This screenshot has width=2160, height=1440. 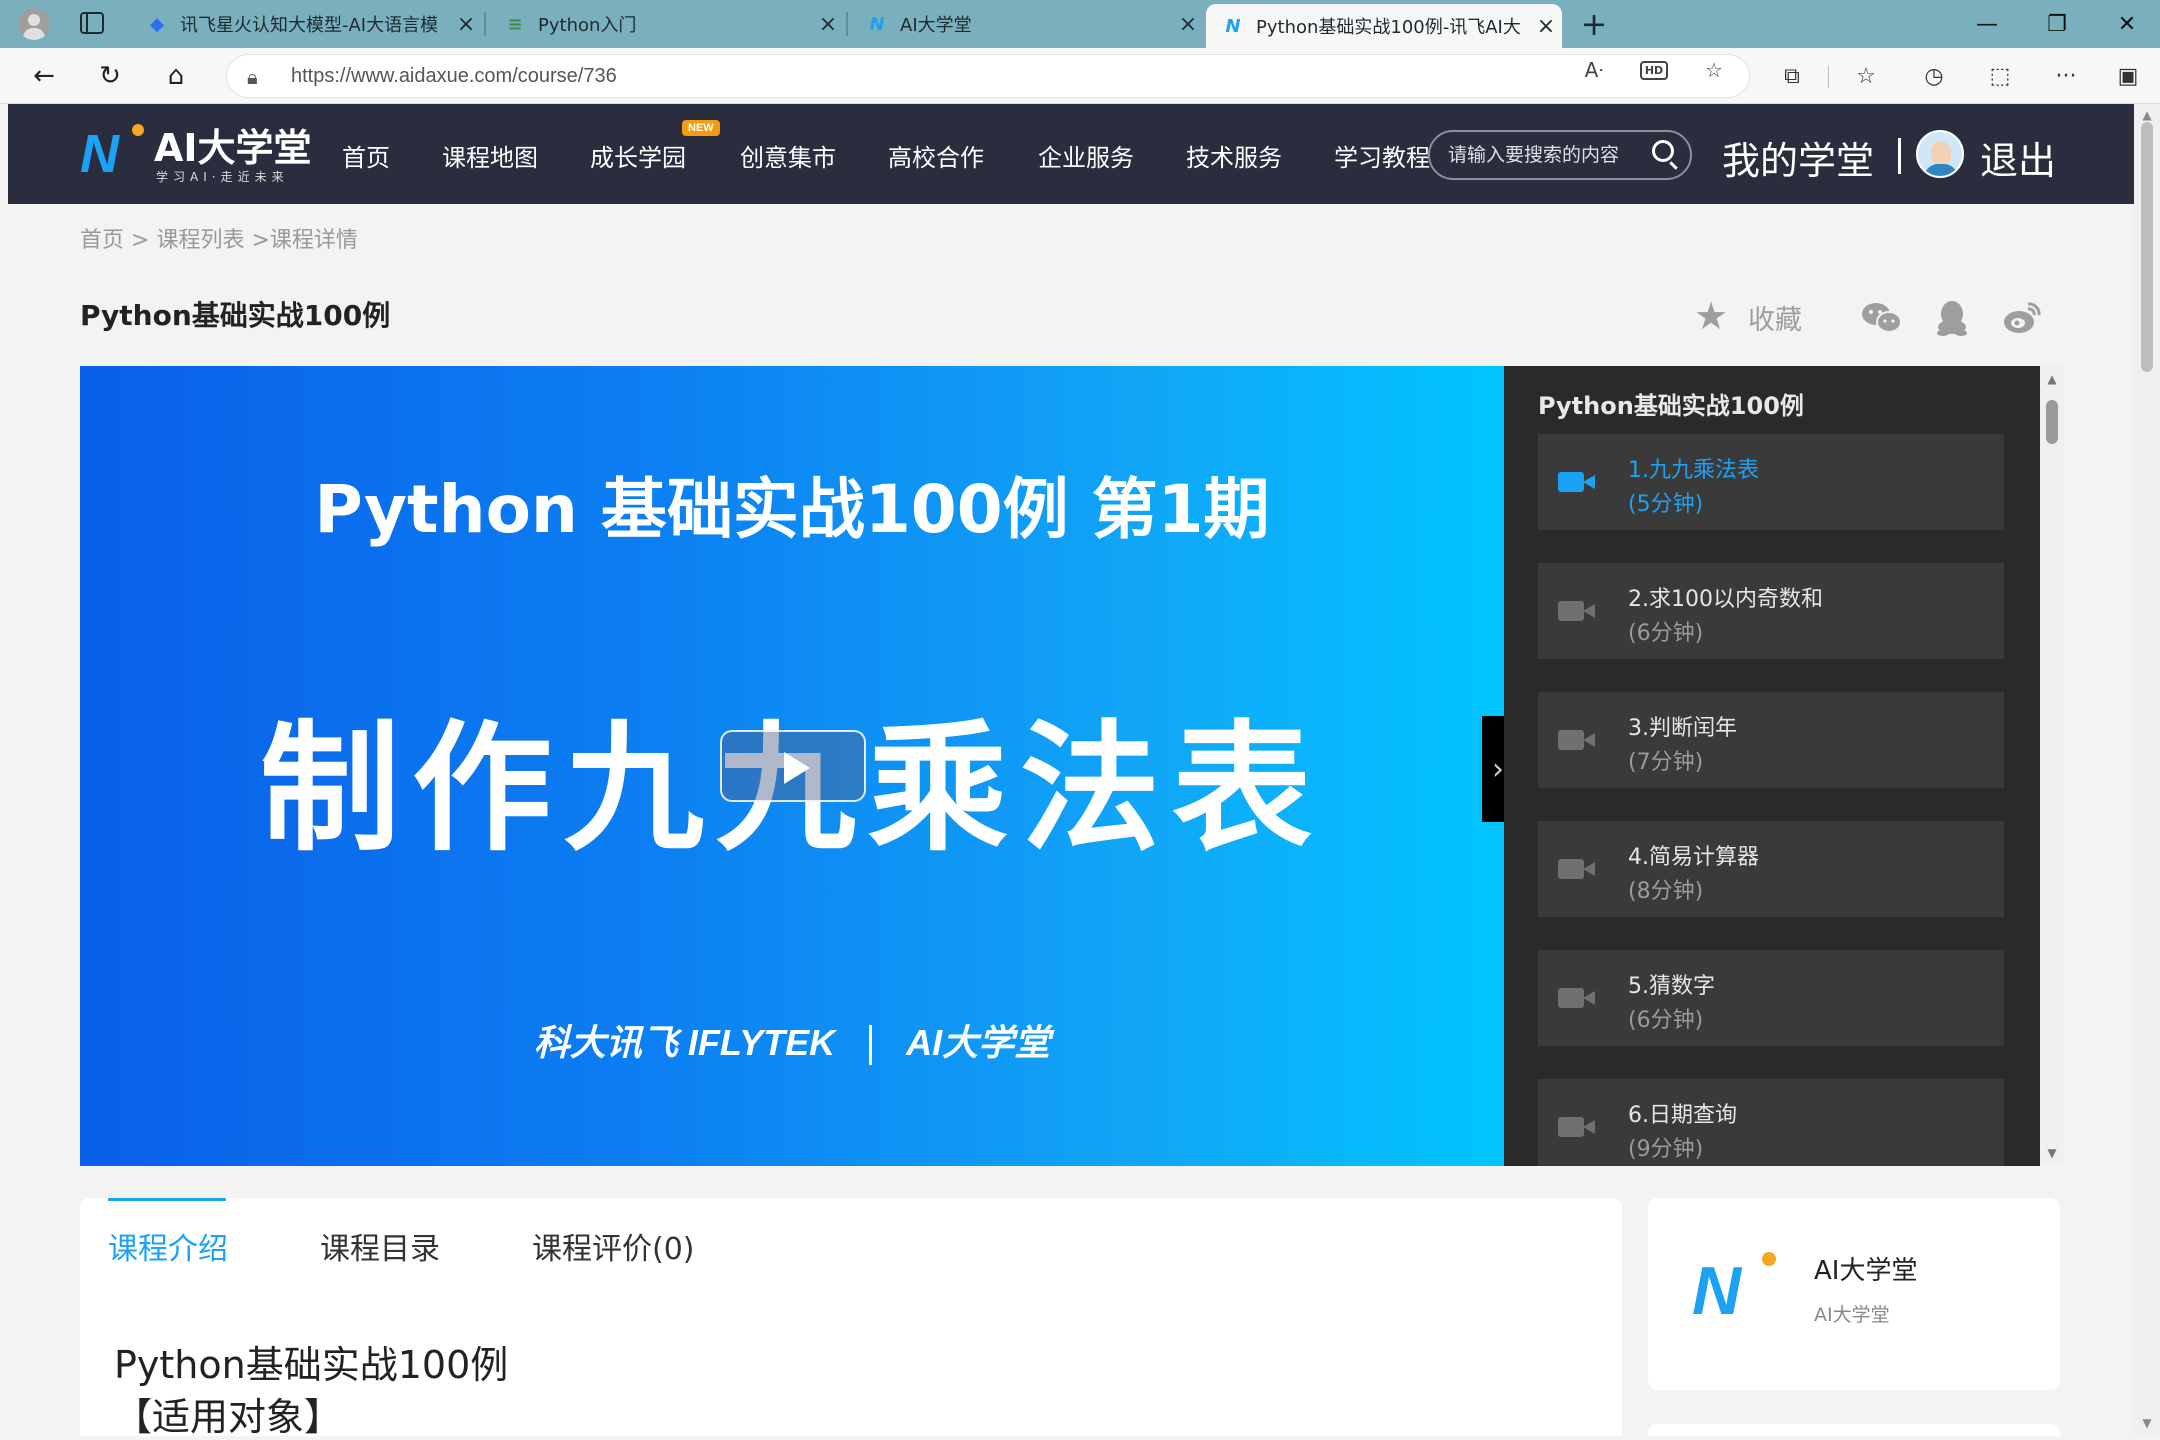 I want to click on playlist-item: 4.简易计算器 (8分钟), so click(x=1771, y=869).